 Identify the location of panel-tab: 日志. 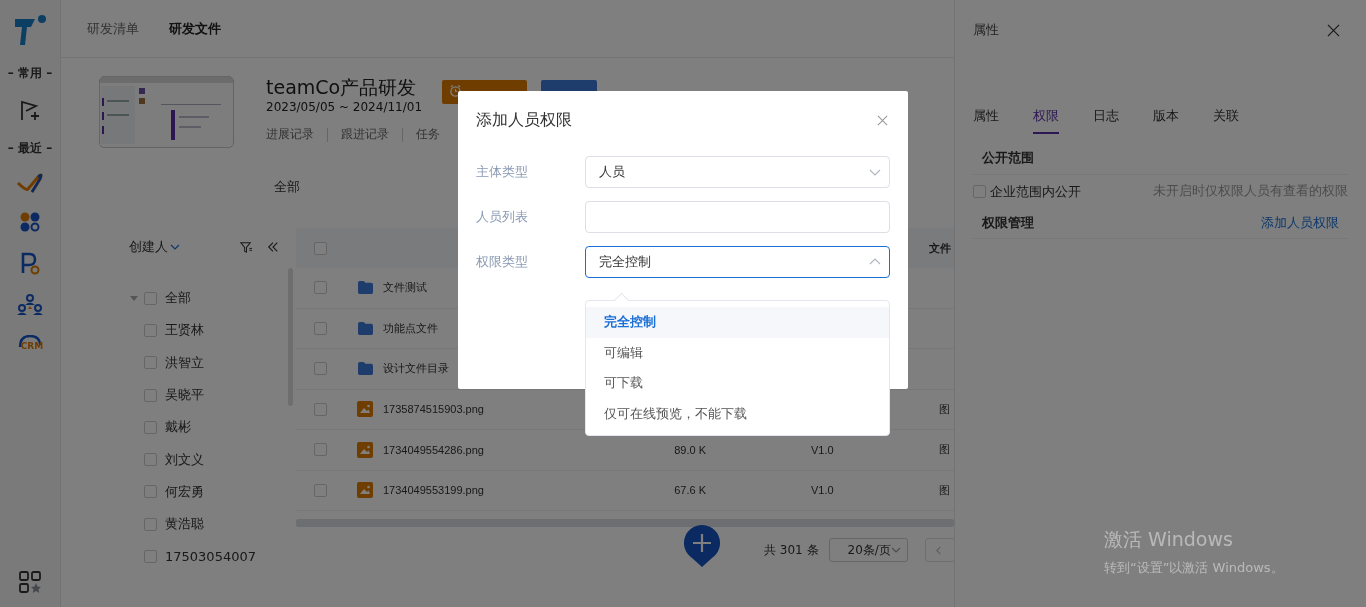
(1106, 117).